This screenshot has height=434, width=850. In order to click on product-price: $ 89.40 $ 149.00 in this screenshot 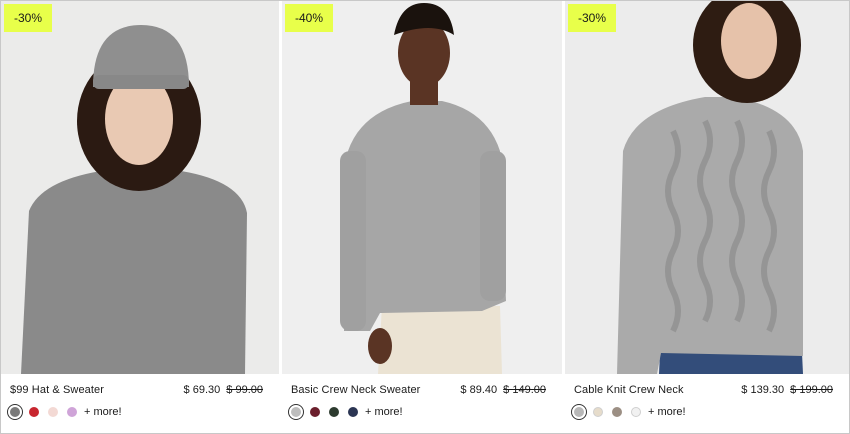, I will do `click(503, 390)`.